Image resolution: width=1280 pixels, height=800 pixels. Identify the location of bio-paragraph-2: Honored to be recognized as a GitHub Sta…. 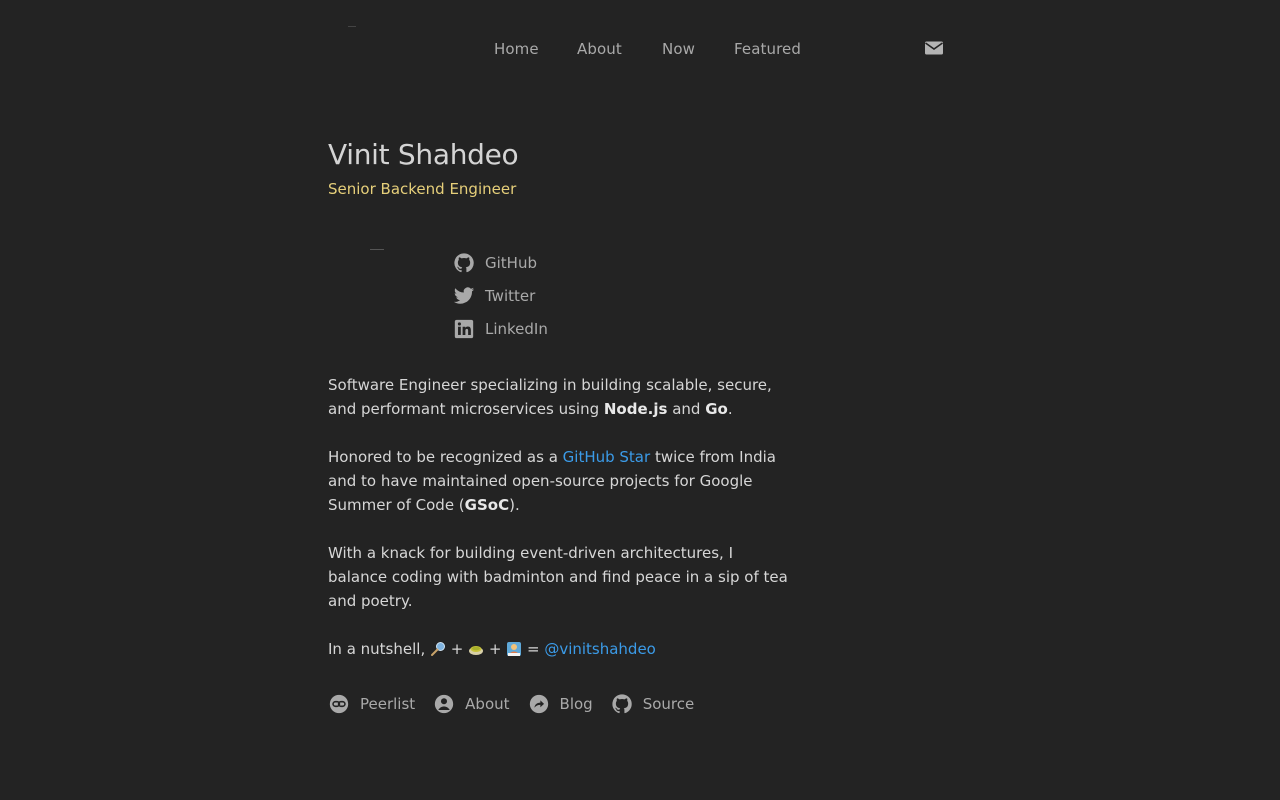
(558, 481).